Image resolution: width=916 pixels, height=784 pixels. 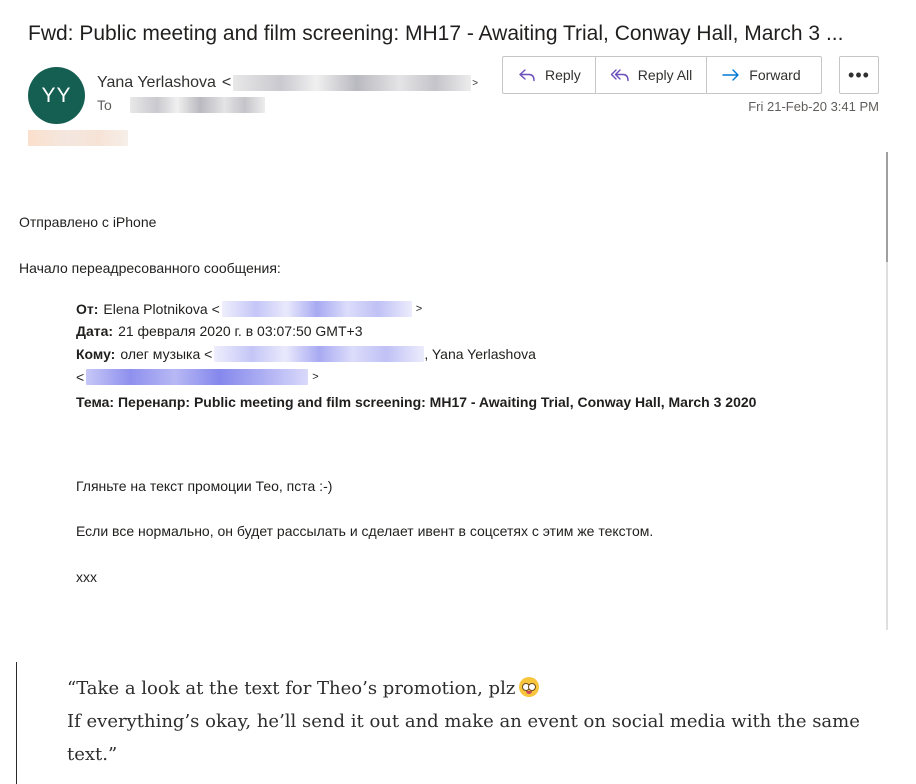 I want to click on forwarded-from: От: Elena Plotnikova < >, so click(x=249, y=309).